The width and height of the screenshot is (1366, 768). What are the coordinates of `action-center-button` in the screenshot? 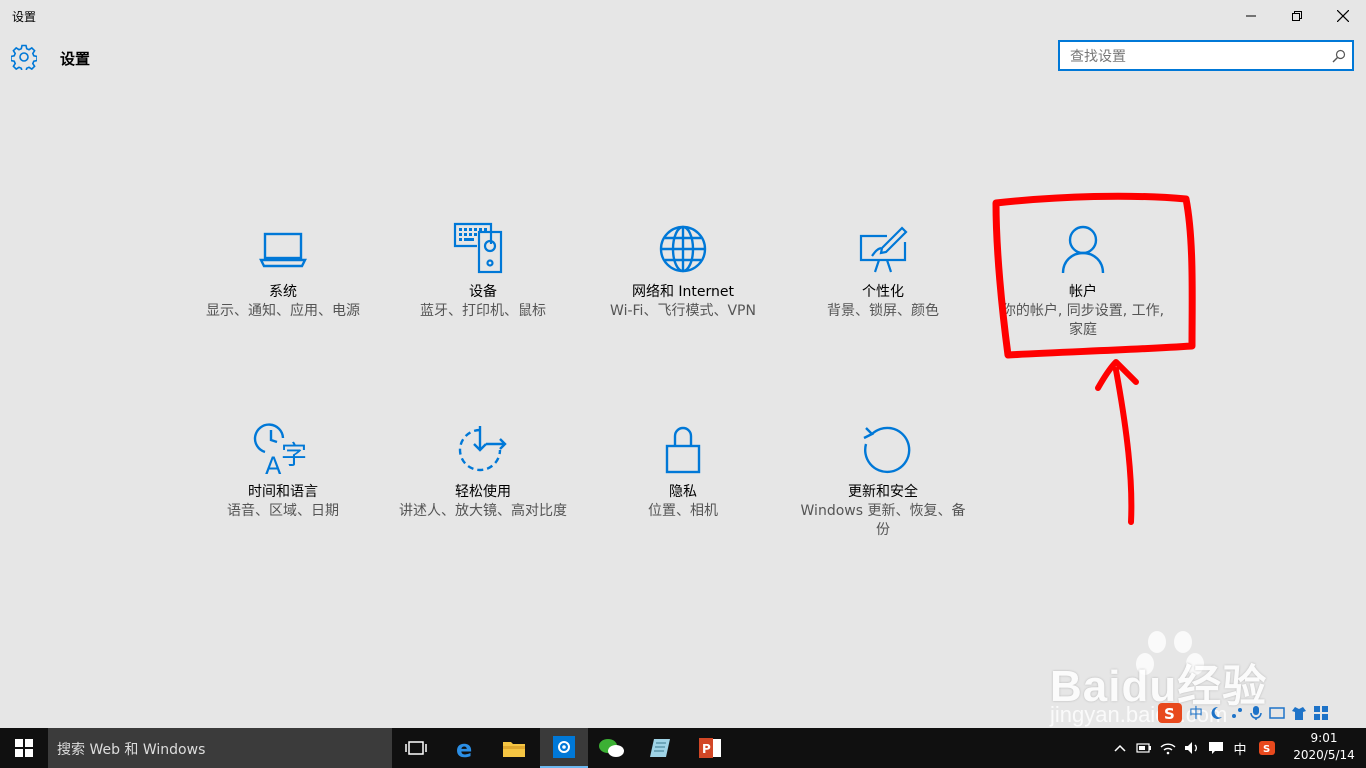 It's located at (1216, 748).